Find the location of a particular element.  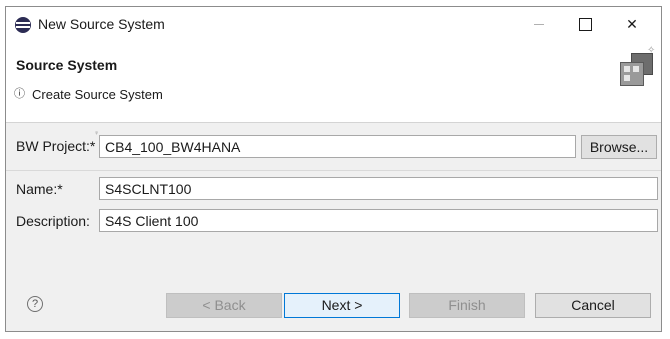

cancel-button: Cancel is located at coordinates (593, 305).